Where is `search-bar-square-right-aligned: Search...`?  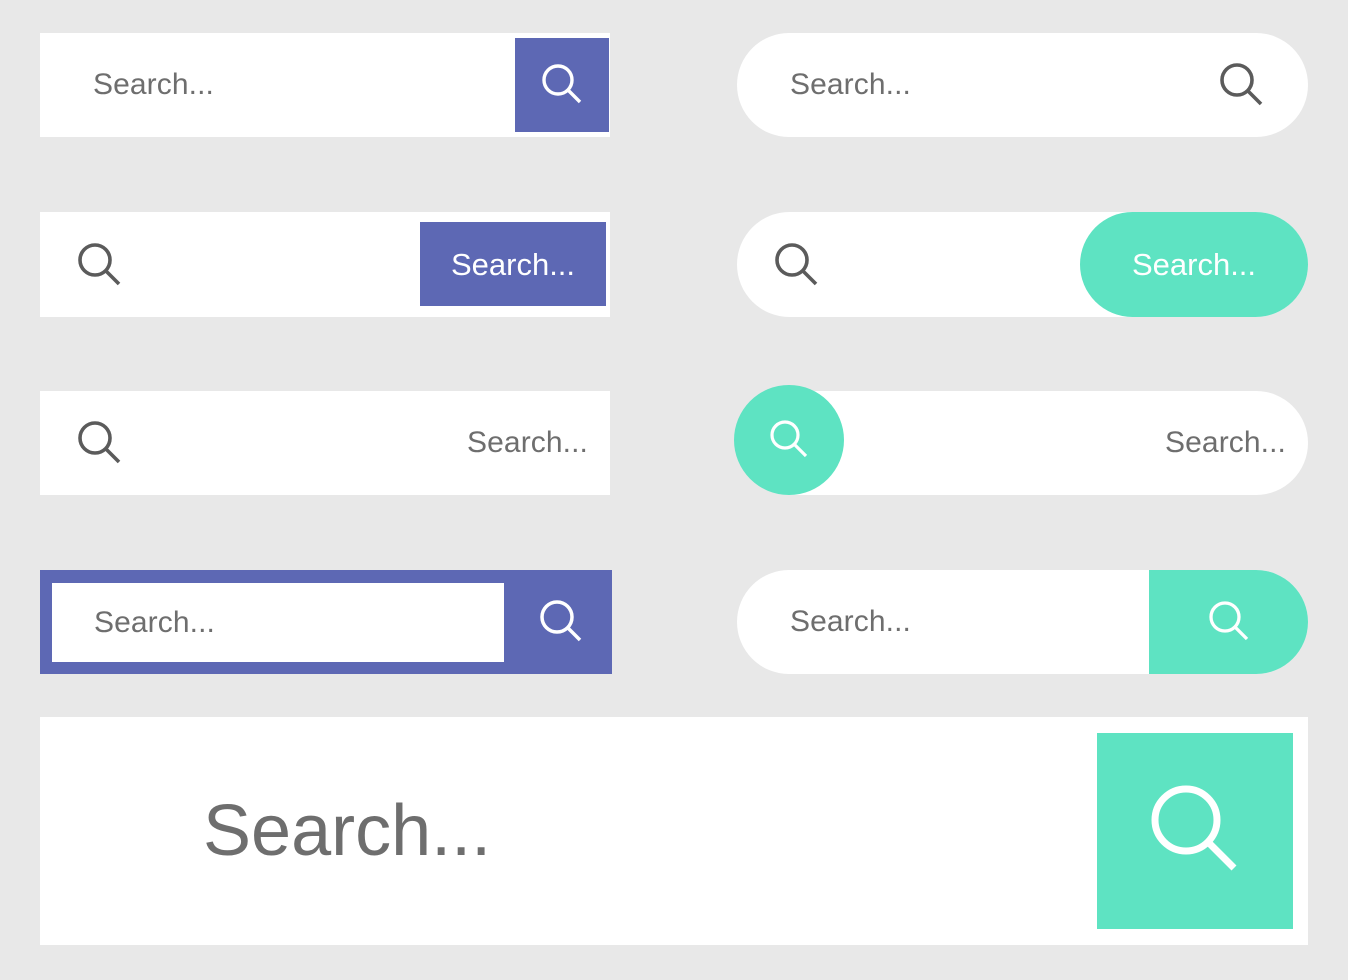
search-bar-square-right-aligned: Search... is located at coordinates (325, 443).